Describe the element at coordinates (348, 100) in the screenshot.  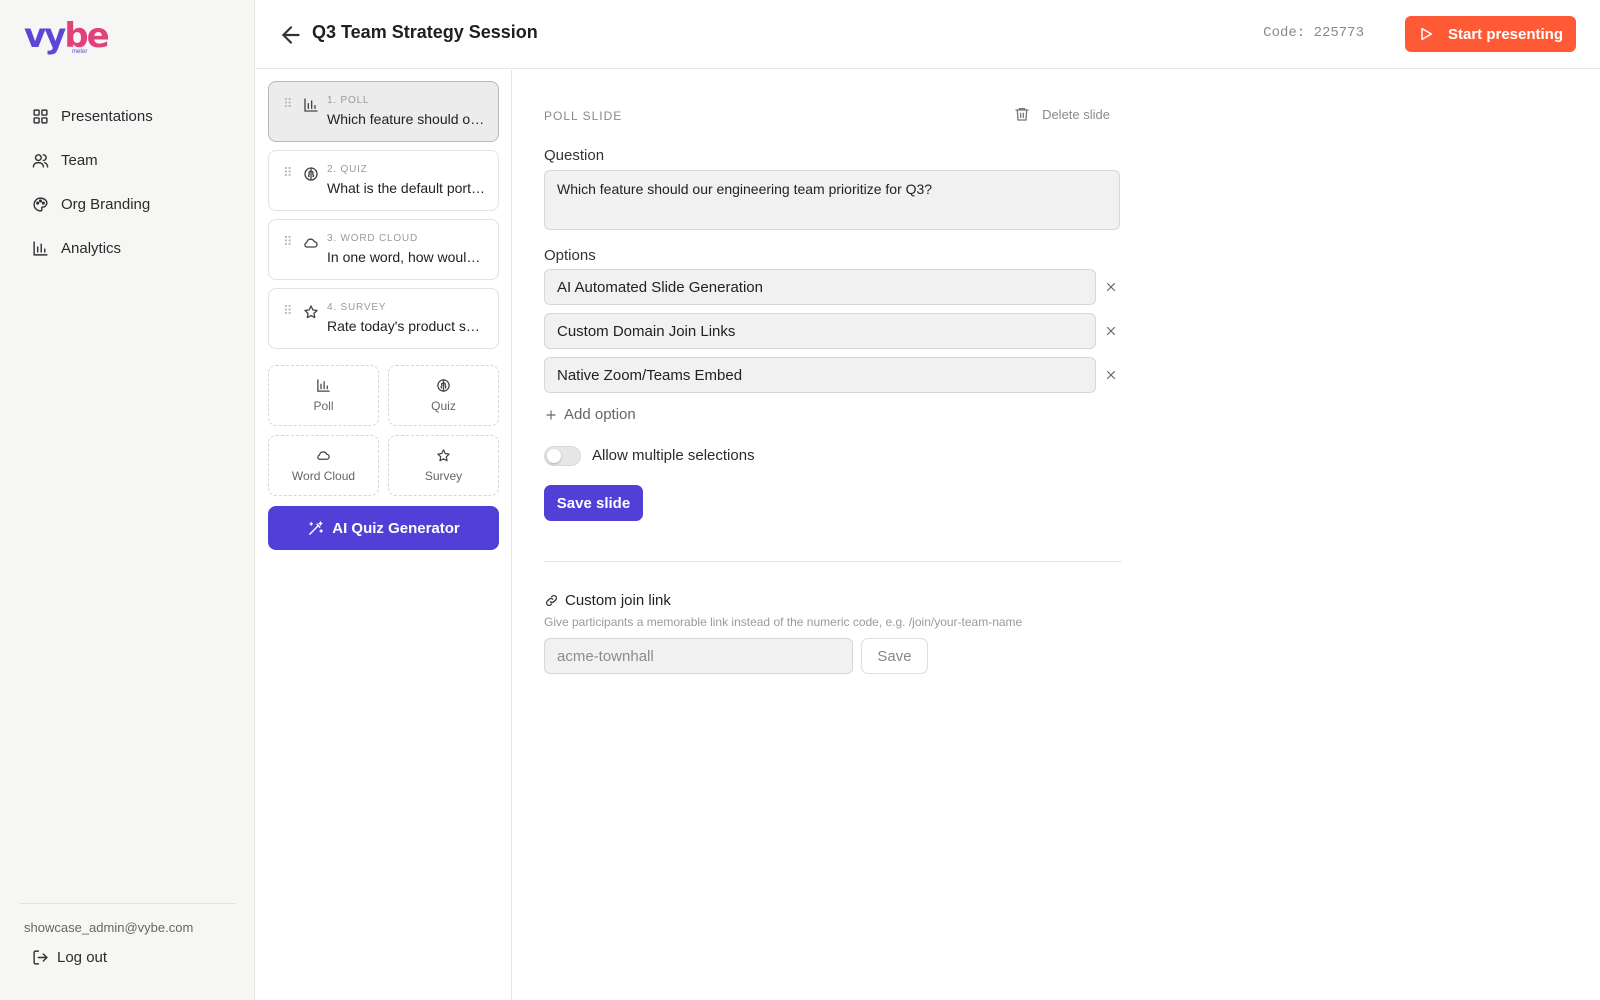
I see `slide-type-label: 1. POLL` at that location.